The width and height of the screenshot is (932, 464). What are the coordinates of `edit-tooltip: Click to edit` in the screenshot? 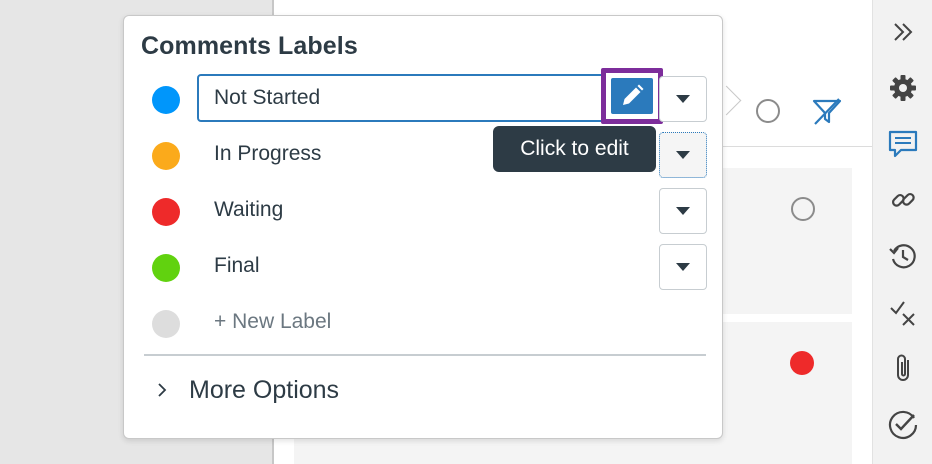 It's located at (574, 149).